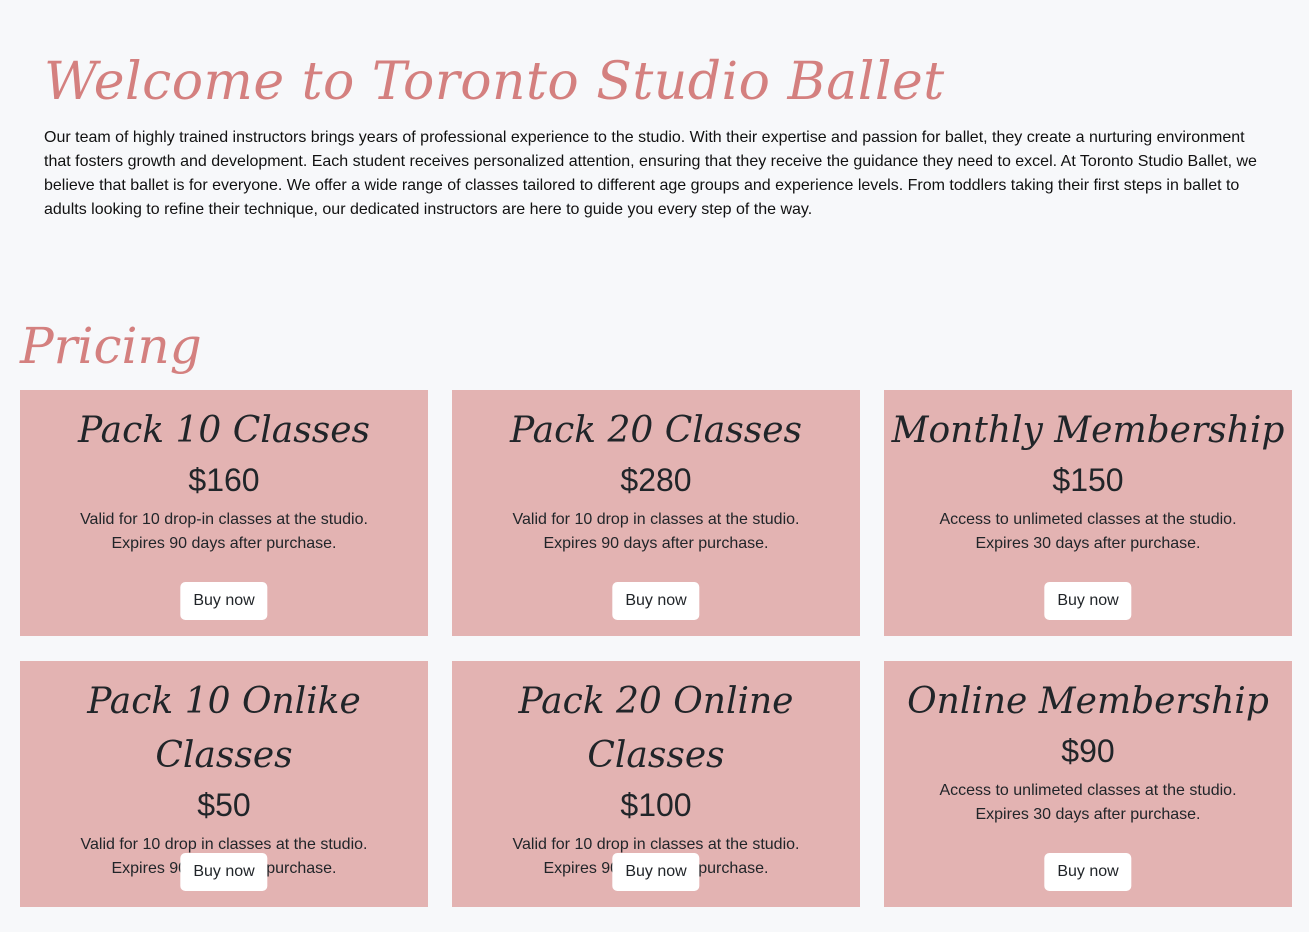  Describe the element at coordinates (494, 82) in the screenshot. I see `welcome-title: Welcome to Toronto Studio Ballet` at that location.